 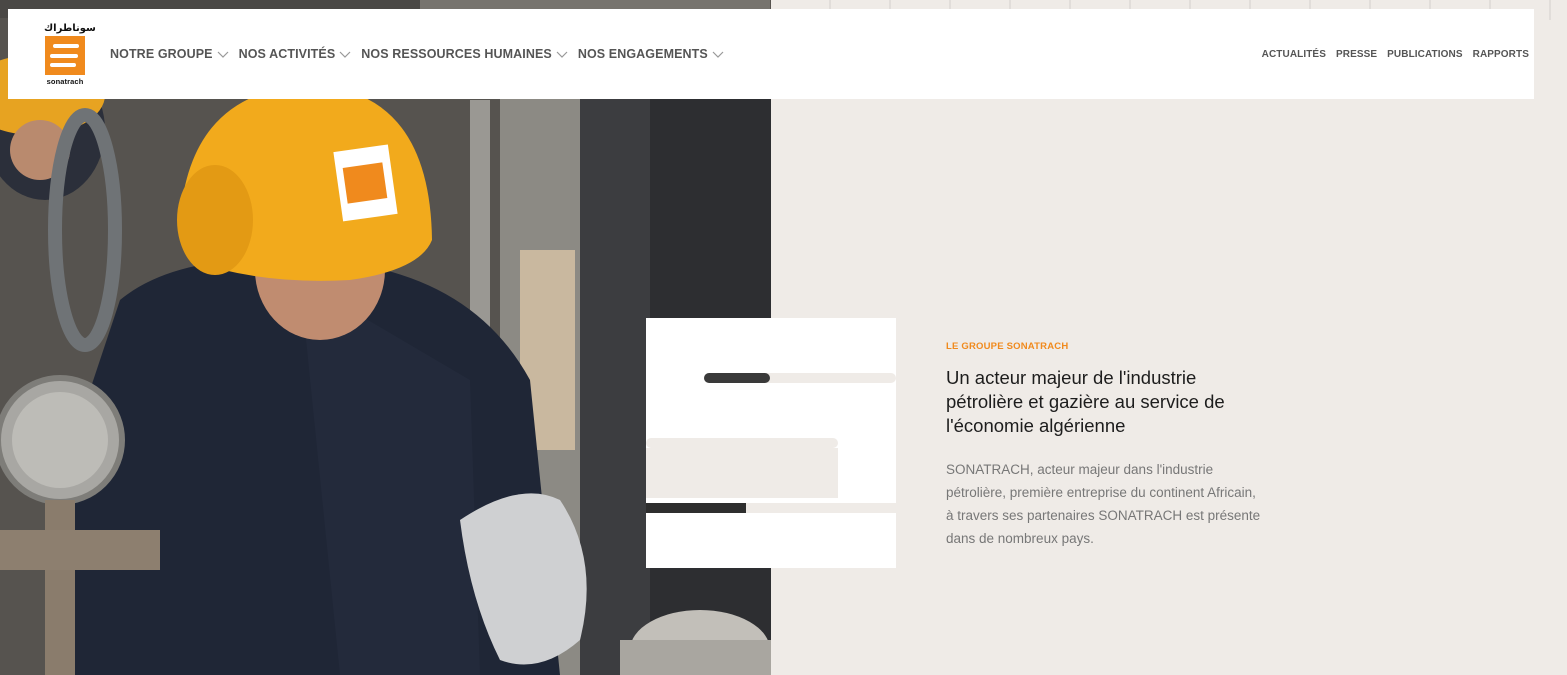 I want to click on logo-wordmark: sonatrach, so click(x=65, y=81).